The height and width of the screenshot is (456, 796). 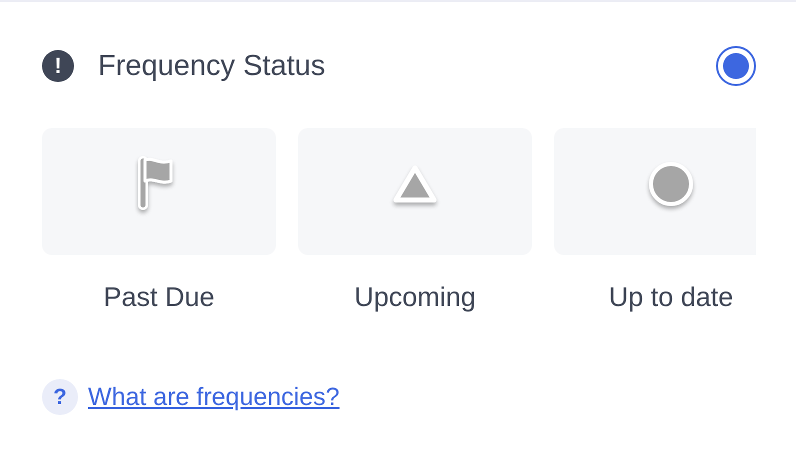 What do you see at coordinates (671, 297) in the screenshot?
I see `option-label: Up to date` at bounding box center [671, 297].